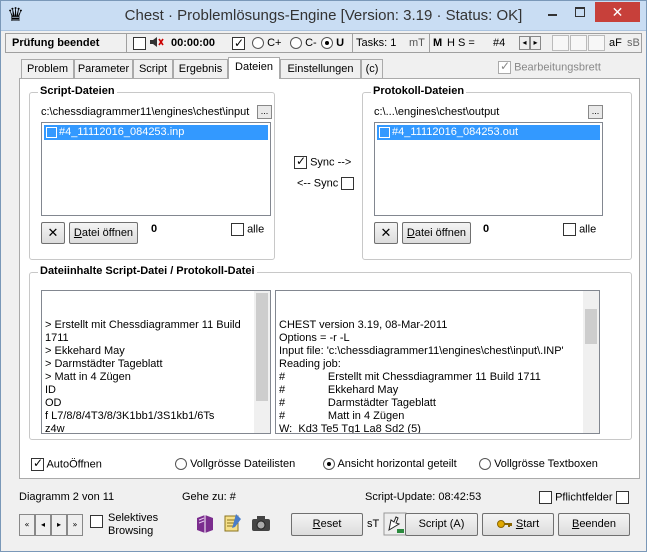 This screenshot has width=647, height=552. Describe the element at coordinates (332, 43) in the screenshot. I see `radio-u: U` at that location.